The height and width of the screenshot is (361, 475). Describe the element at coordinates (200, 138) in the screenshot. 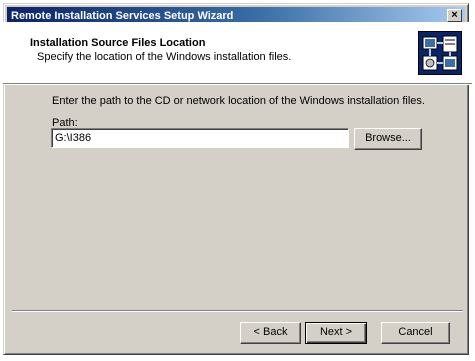

I see `path-input` at that location.